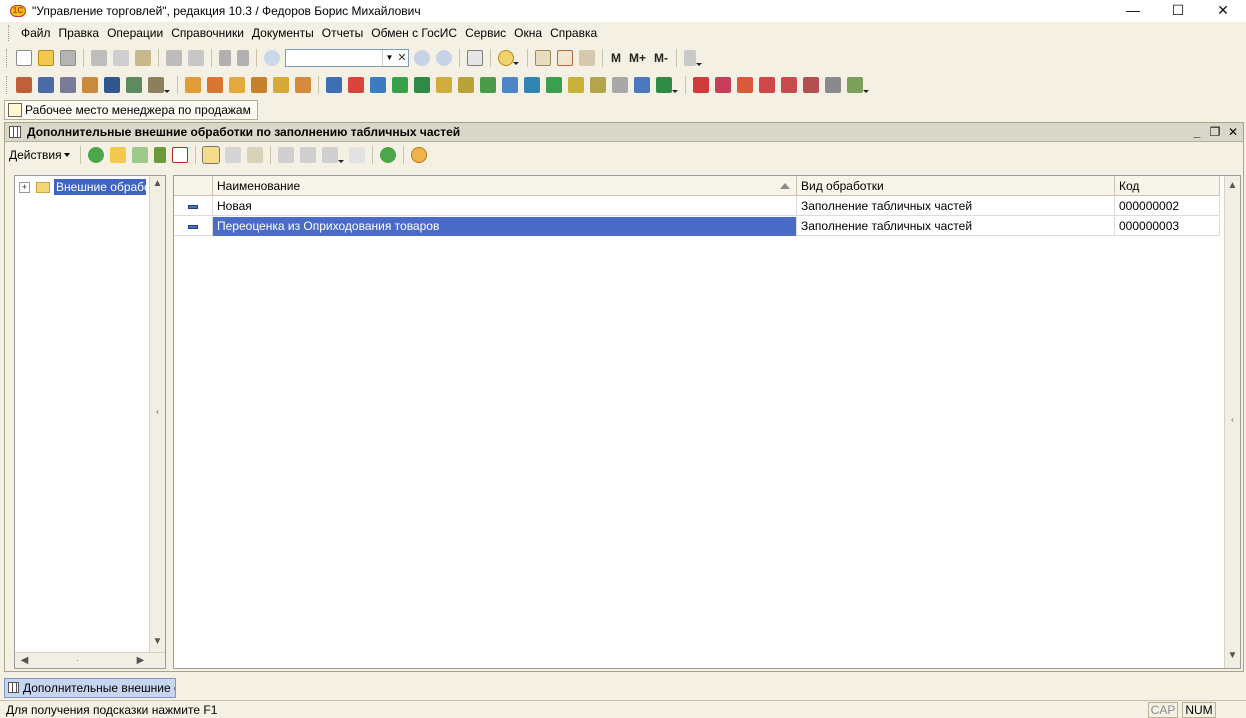 The image size is (1246, 718). Describe the element at coordinates (46, 85) in the screenshot. I see `catalog-icon` at that location.